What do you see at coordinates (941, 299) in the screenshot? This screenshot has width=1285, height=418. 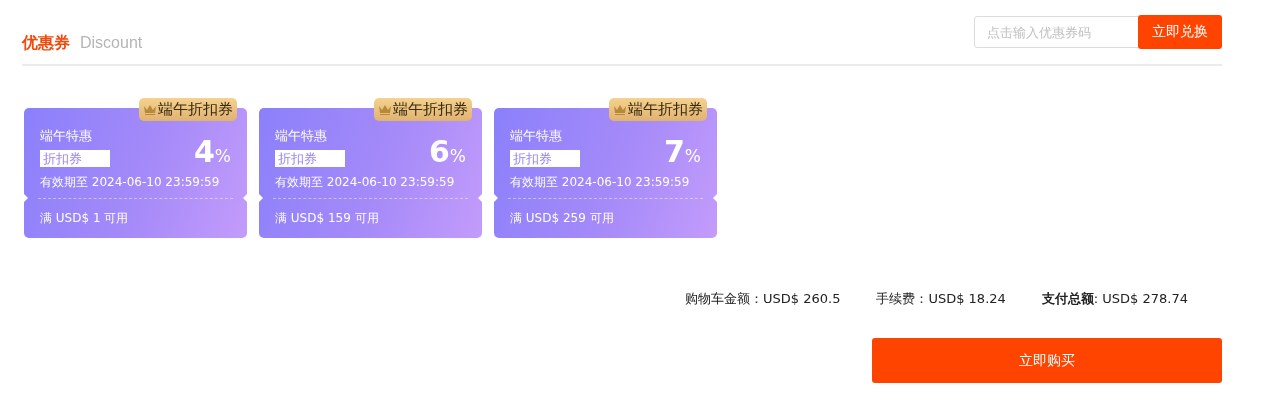 I see `summary-amount: 手续费：USD$ 18.24` at bounding box center [941, 299].